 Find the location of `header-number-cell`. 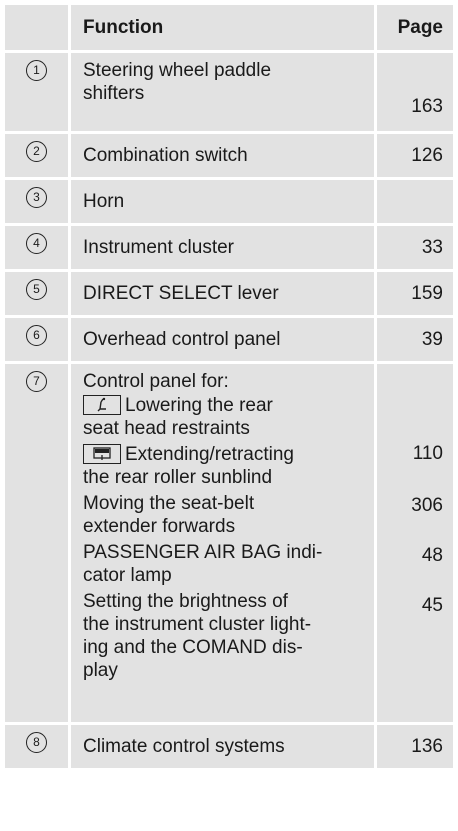

header-number-cell is located at coordinates (38, 27).